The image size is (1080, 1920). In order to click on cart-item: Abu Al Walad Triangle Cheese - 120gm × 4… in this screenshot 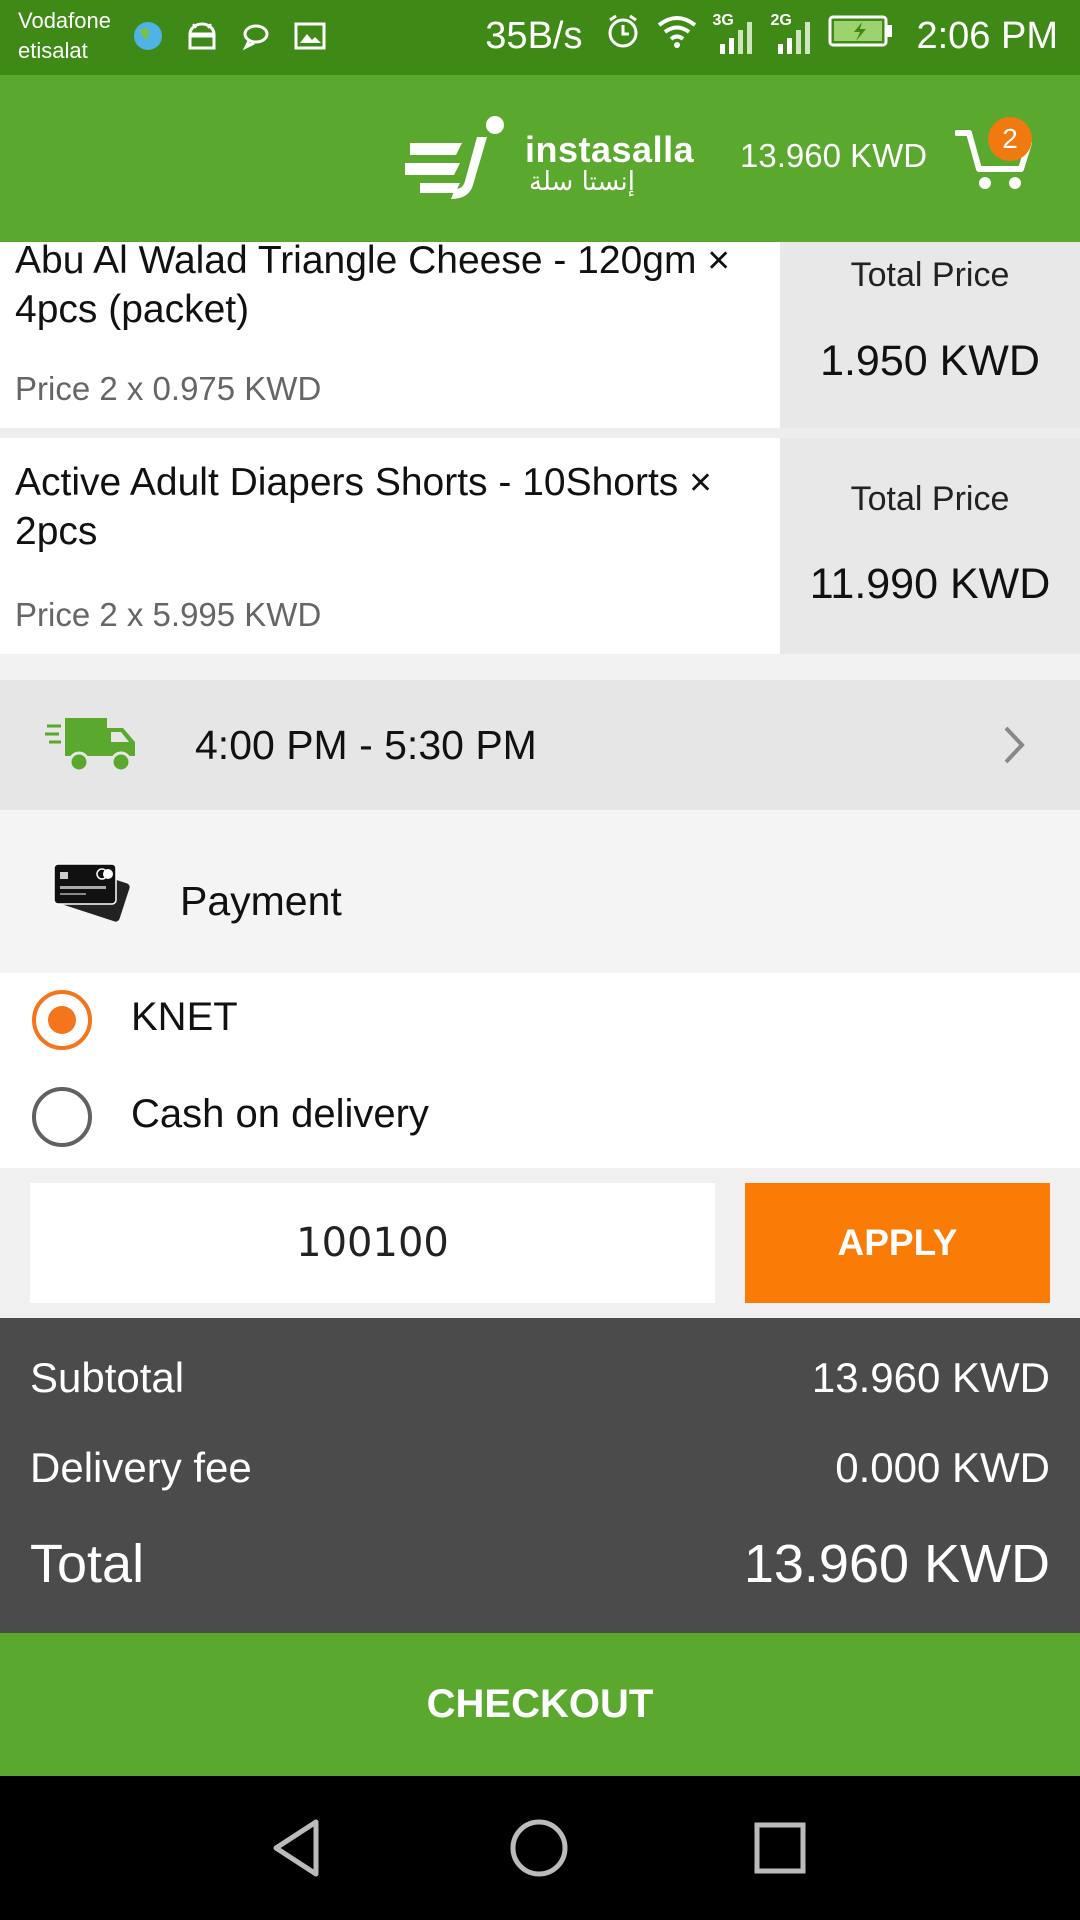, I will do `click(540, 333)`.